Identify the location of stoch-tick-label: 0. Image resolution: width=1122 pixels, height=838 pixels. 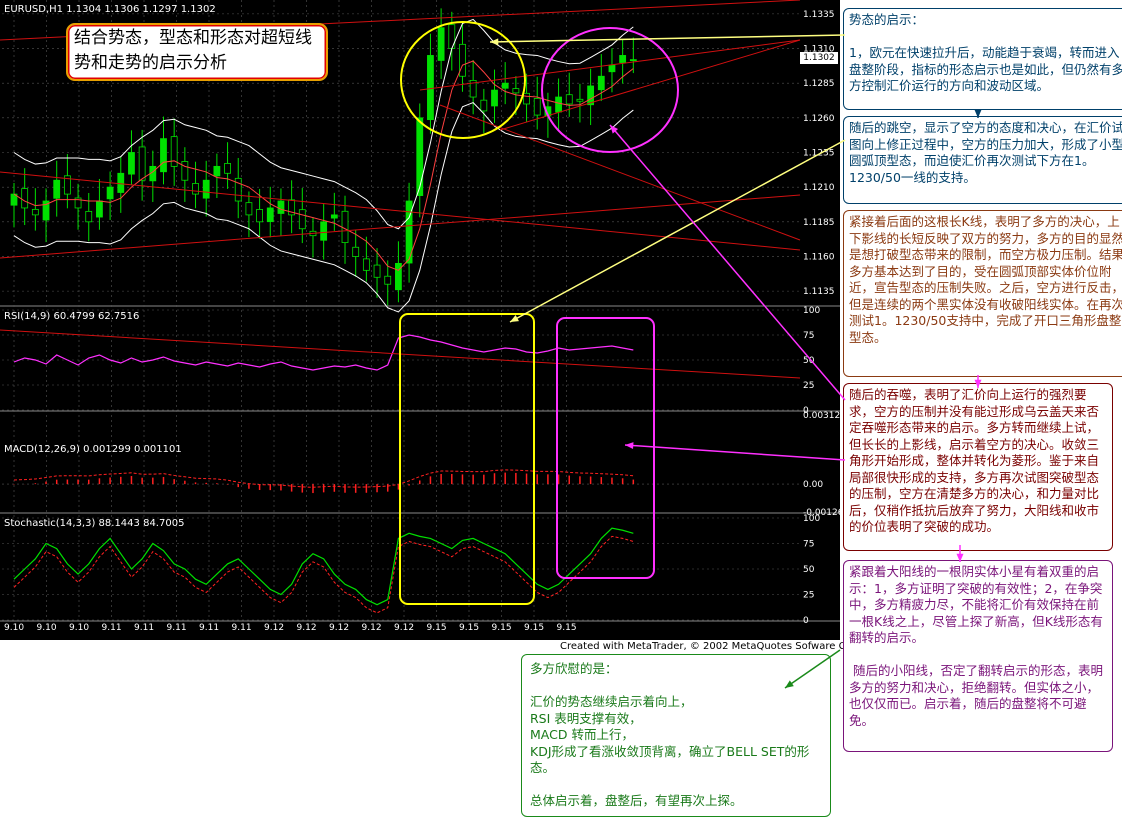
(806, 621).